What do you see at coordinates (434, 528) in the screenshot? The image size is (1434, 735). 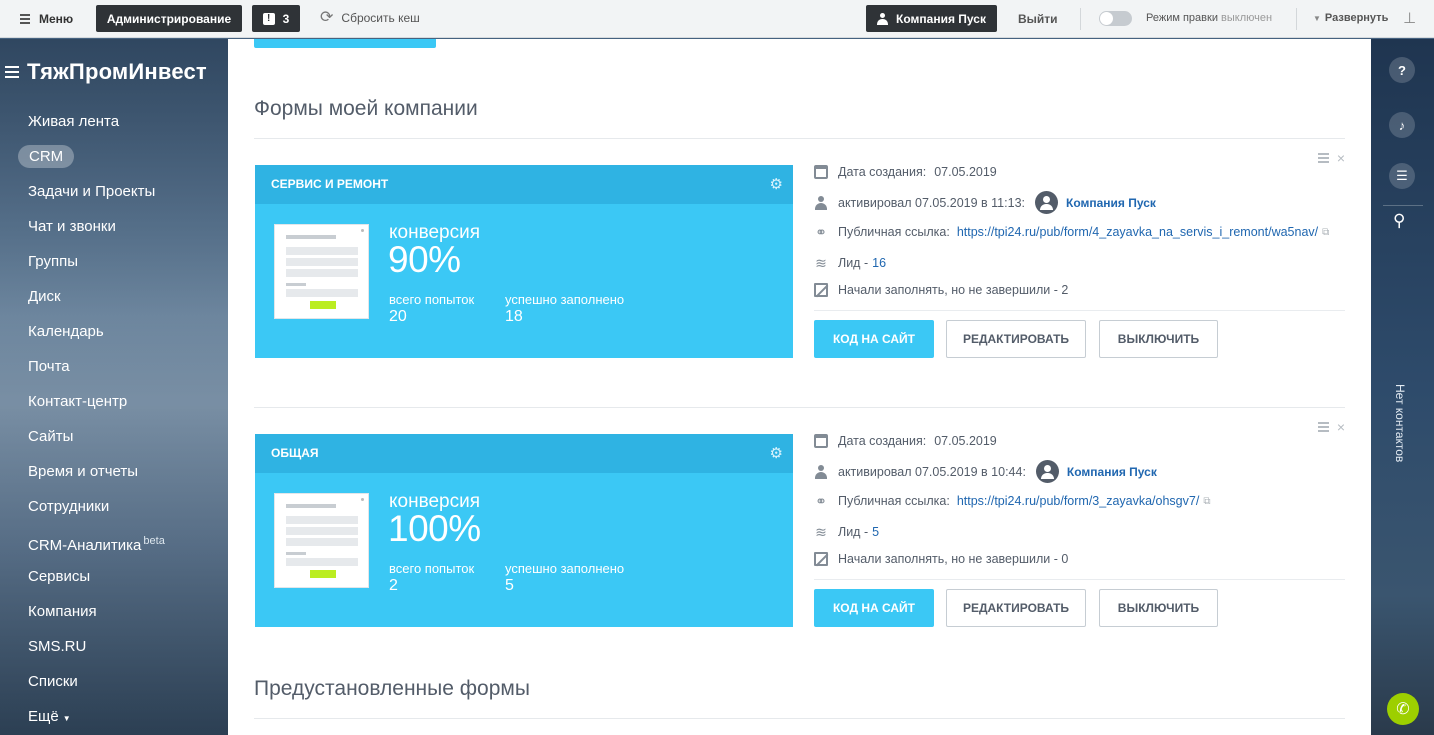 I see `conversion-value: 100%` at bounding box center [434, 528].